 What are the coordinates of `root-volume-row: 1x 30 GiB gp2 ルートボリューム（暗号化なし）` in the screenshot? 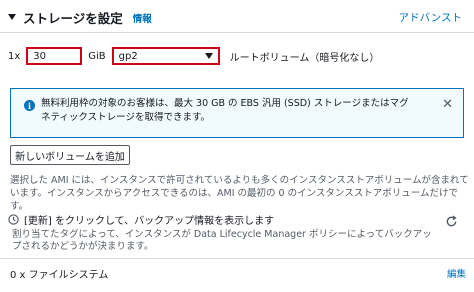 It's located at (193, 56).